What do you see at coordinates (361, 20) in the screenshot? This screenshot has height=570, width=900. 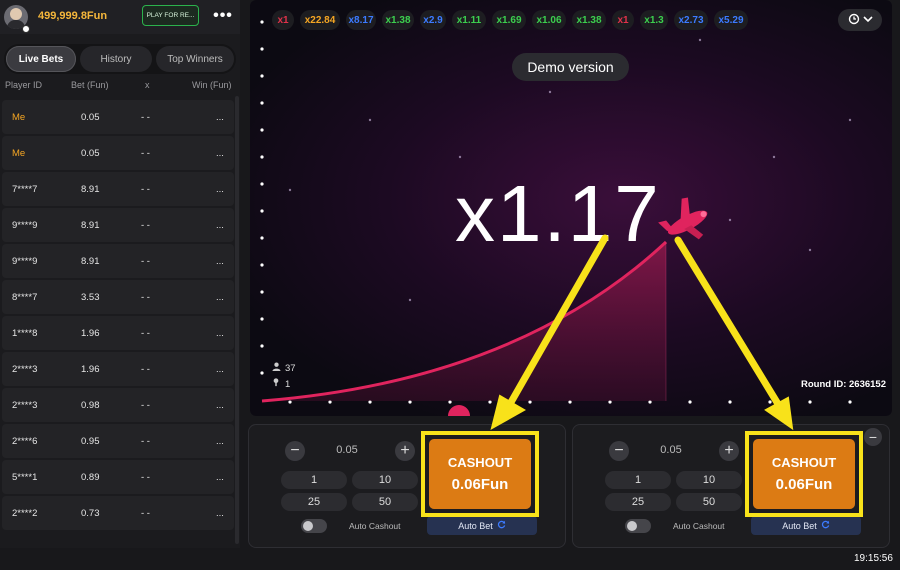 I see `history-multiplier-chip: x8.17` at bounding box center [361, 20].